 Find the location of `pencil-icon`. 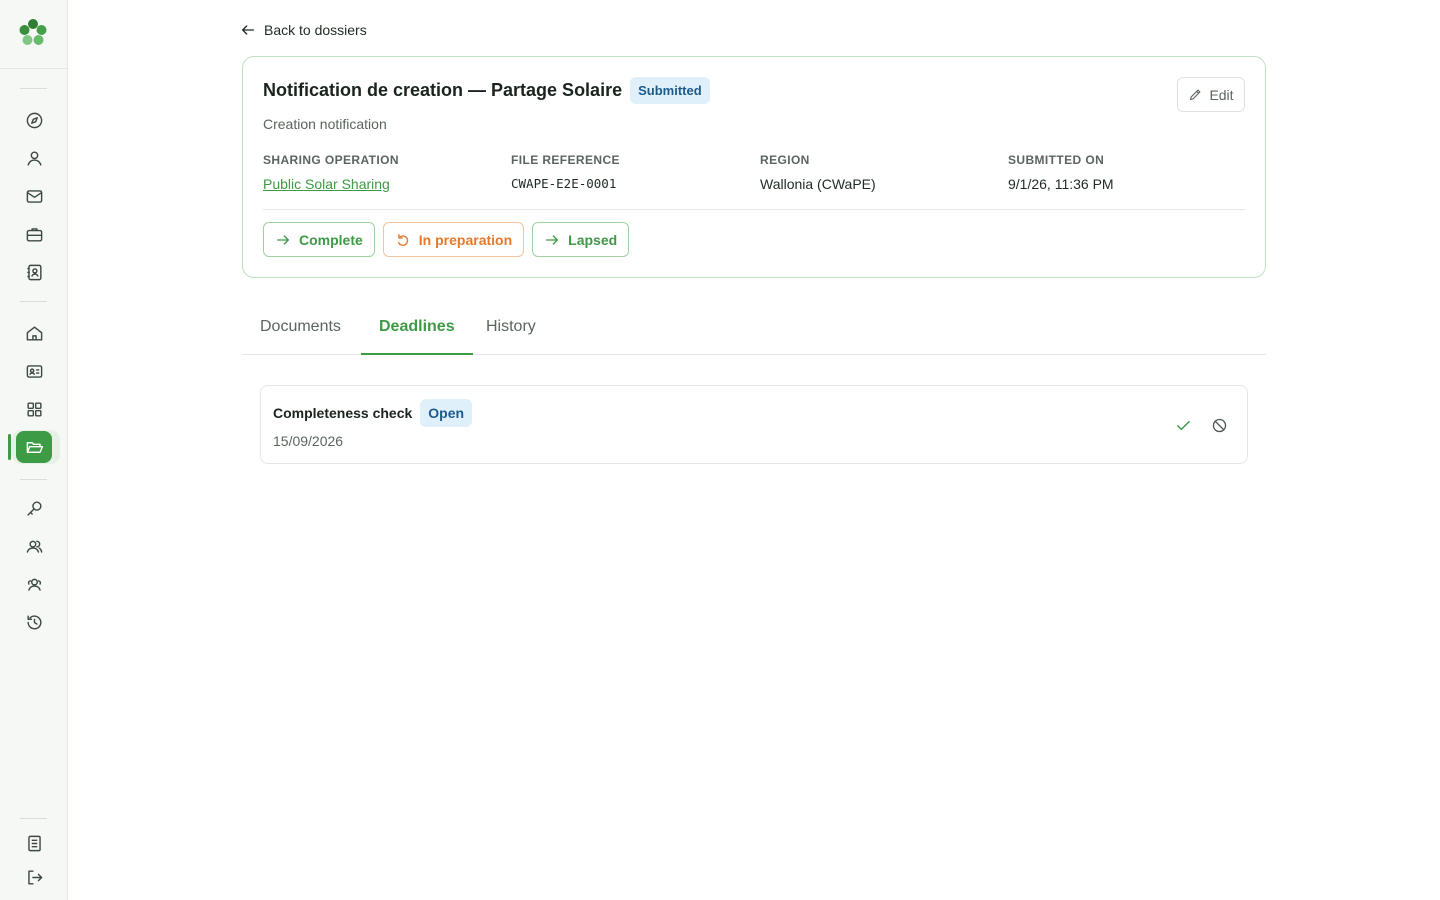

pencil-icon is located at coordinates (1195, 95).